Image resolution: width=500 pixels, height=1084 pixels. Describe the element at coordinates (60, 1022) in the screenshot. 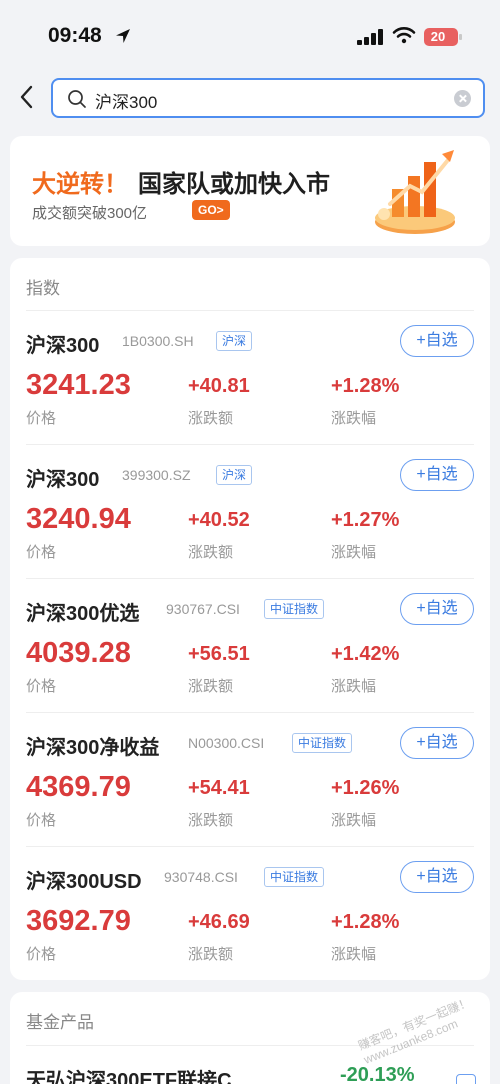

I see `section-title-fund: 基金产品` at that location.